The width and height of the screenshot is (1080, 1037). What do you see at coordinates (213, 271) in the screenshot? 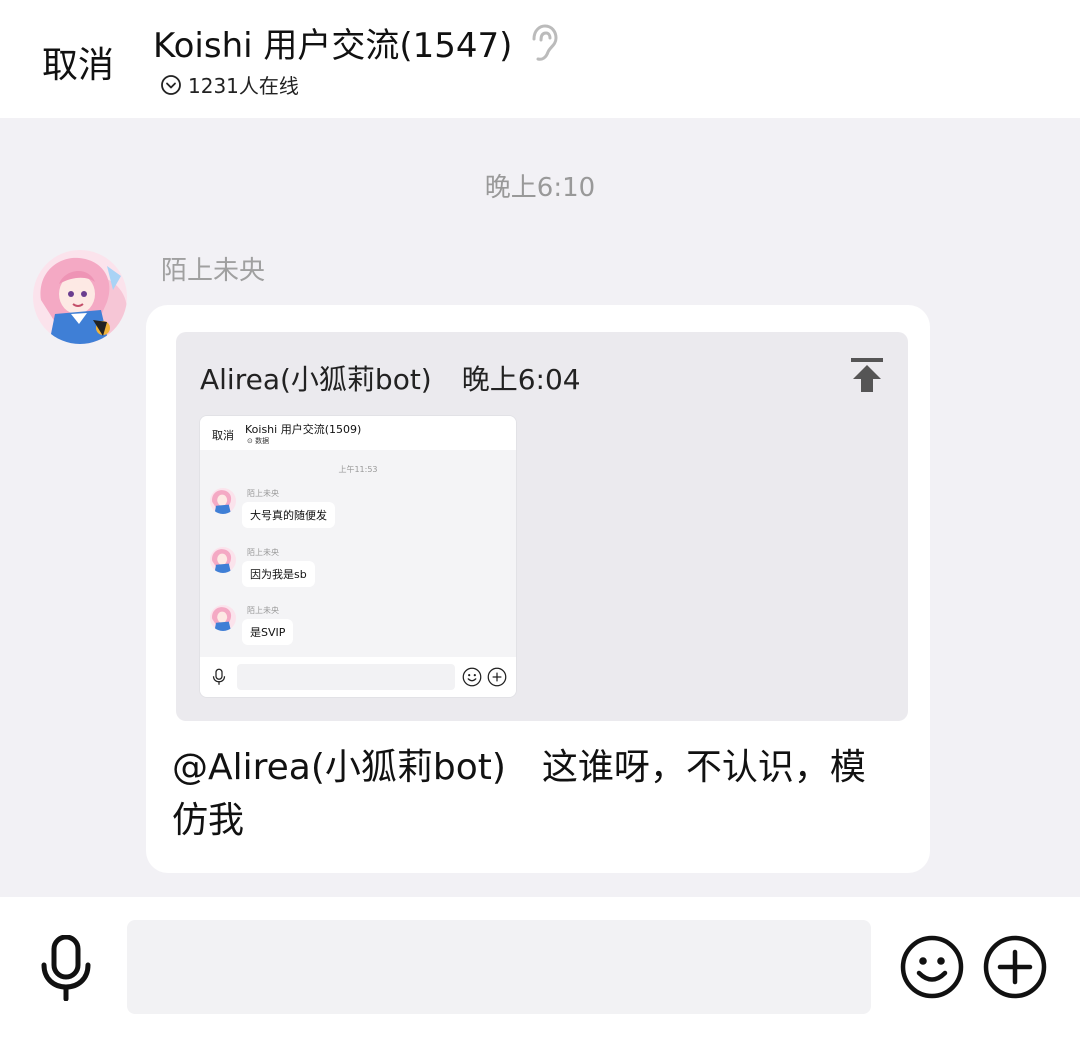
I see `sender-name: 陌上未央` at bounding box center [213, 271].